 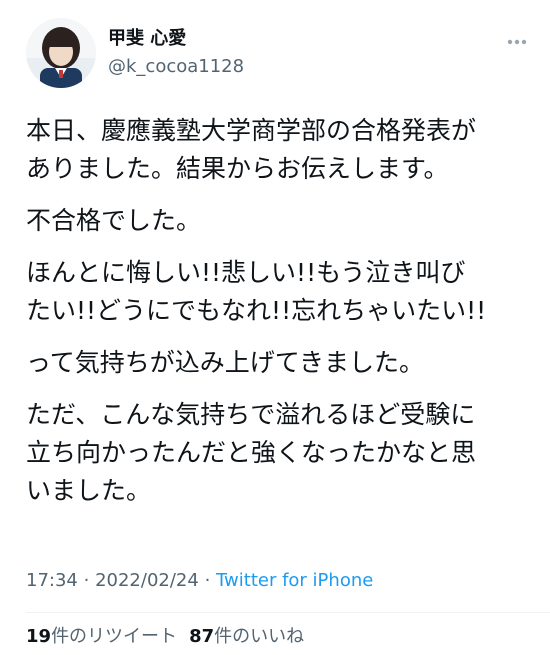 What do you see at coordinates (114, 636) in the screenshot?
I see `retweets-label: 件のリツイート` at bounding box center [114, 636].